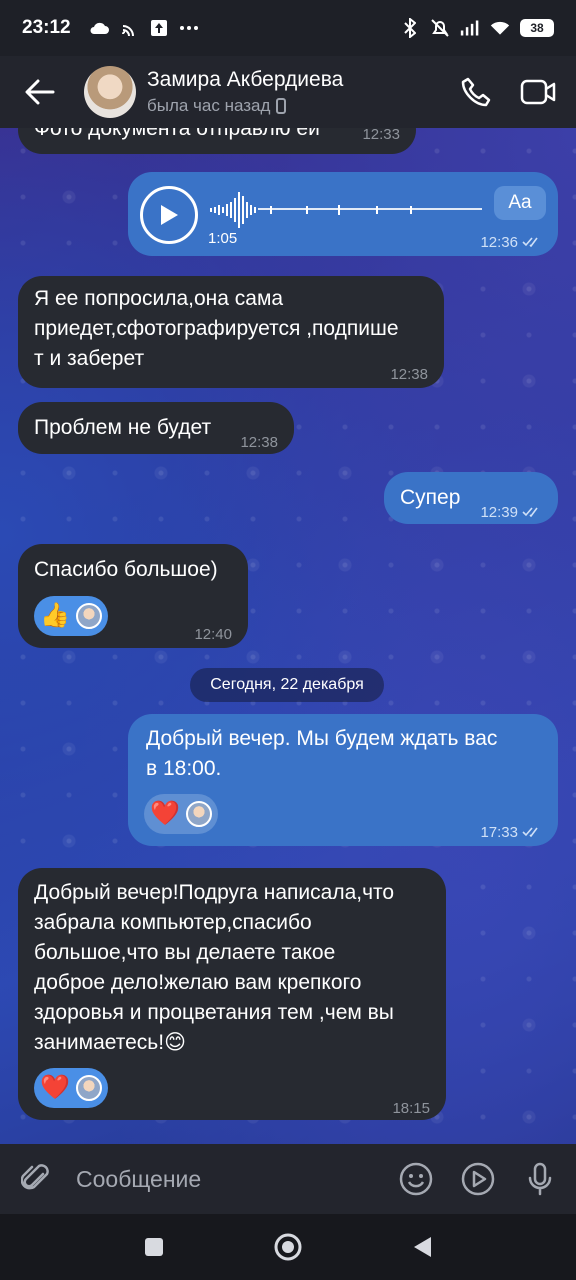 The height and width of the screenshot is (1280, 576). Describe the element at coordinates (214, 892) in the screenshot. I see `message-text-line: Добрый вечер!Подруга написала,что` at that location.